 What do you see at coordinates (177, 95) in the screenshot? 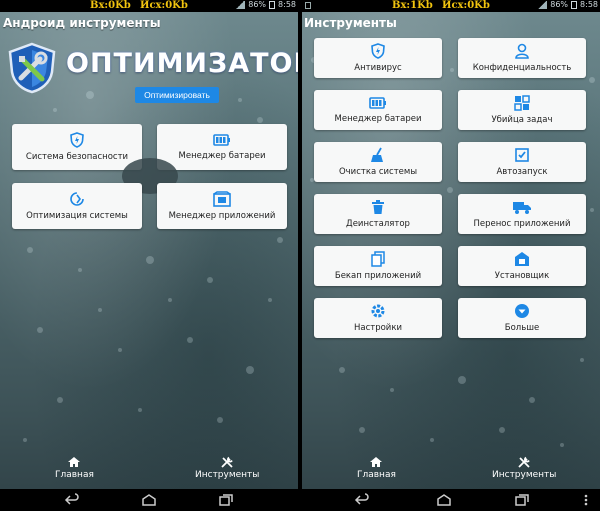
I see `optimize-button: Оптимизировать` at bounding box center [177, 95].